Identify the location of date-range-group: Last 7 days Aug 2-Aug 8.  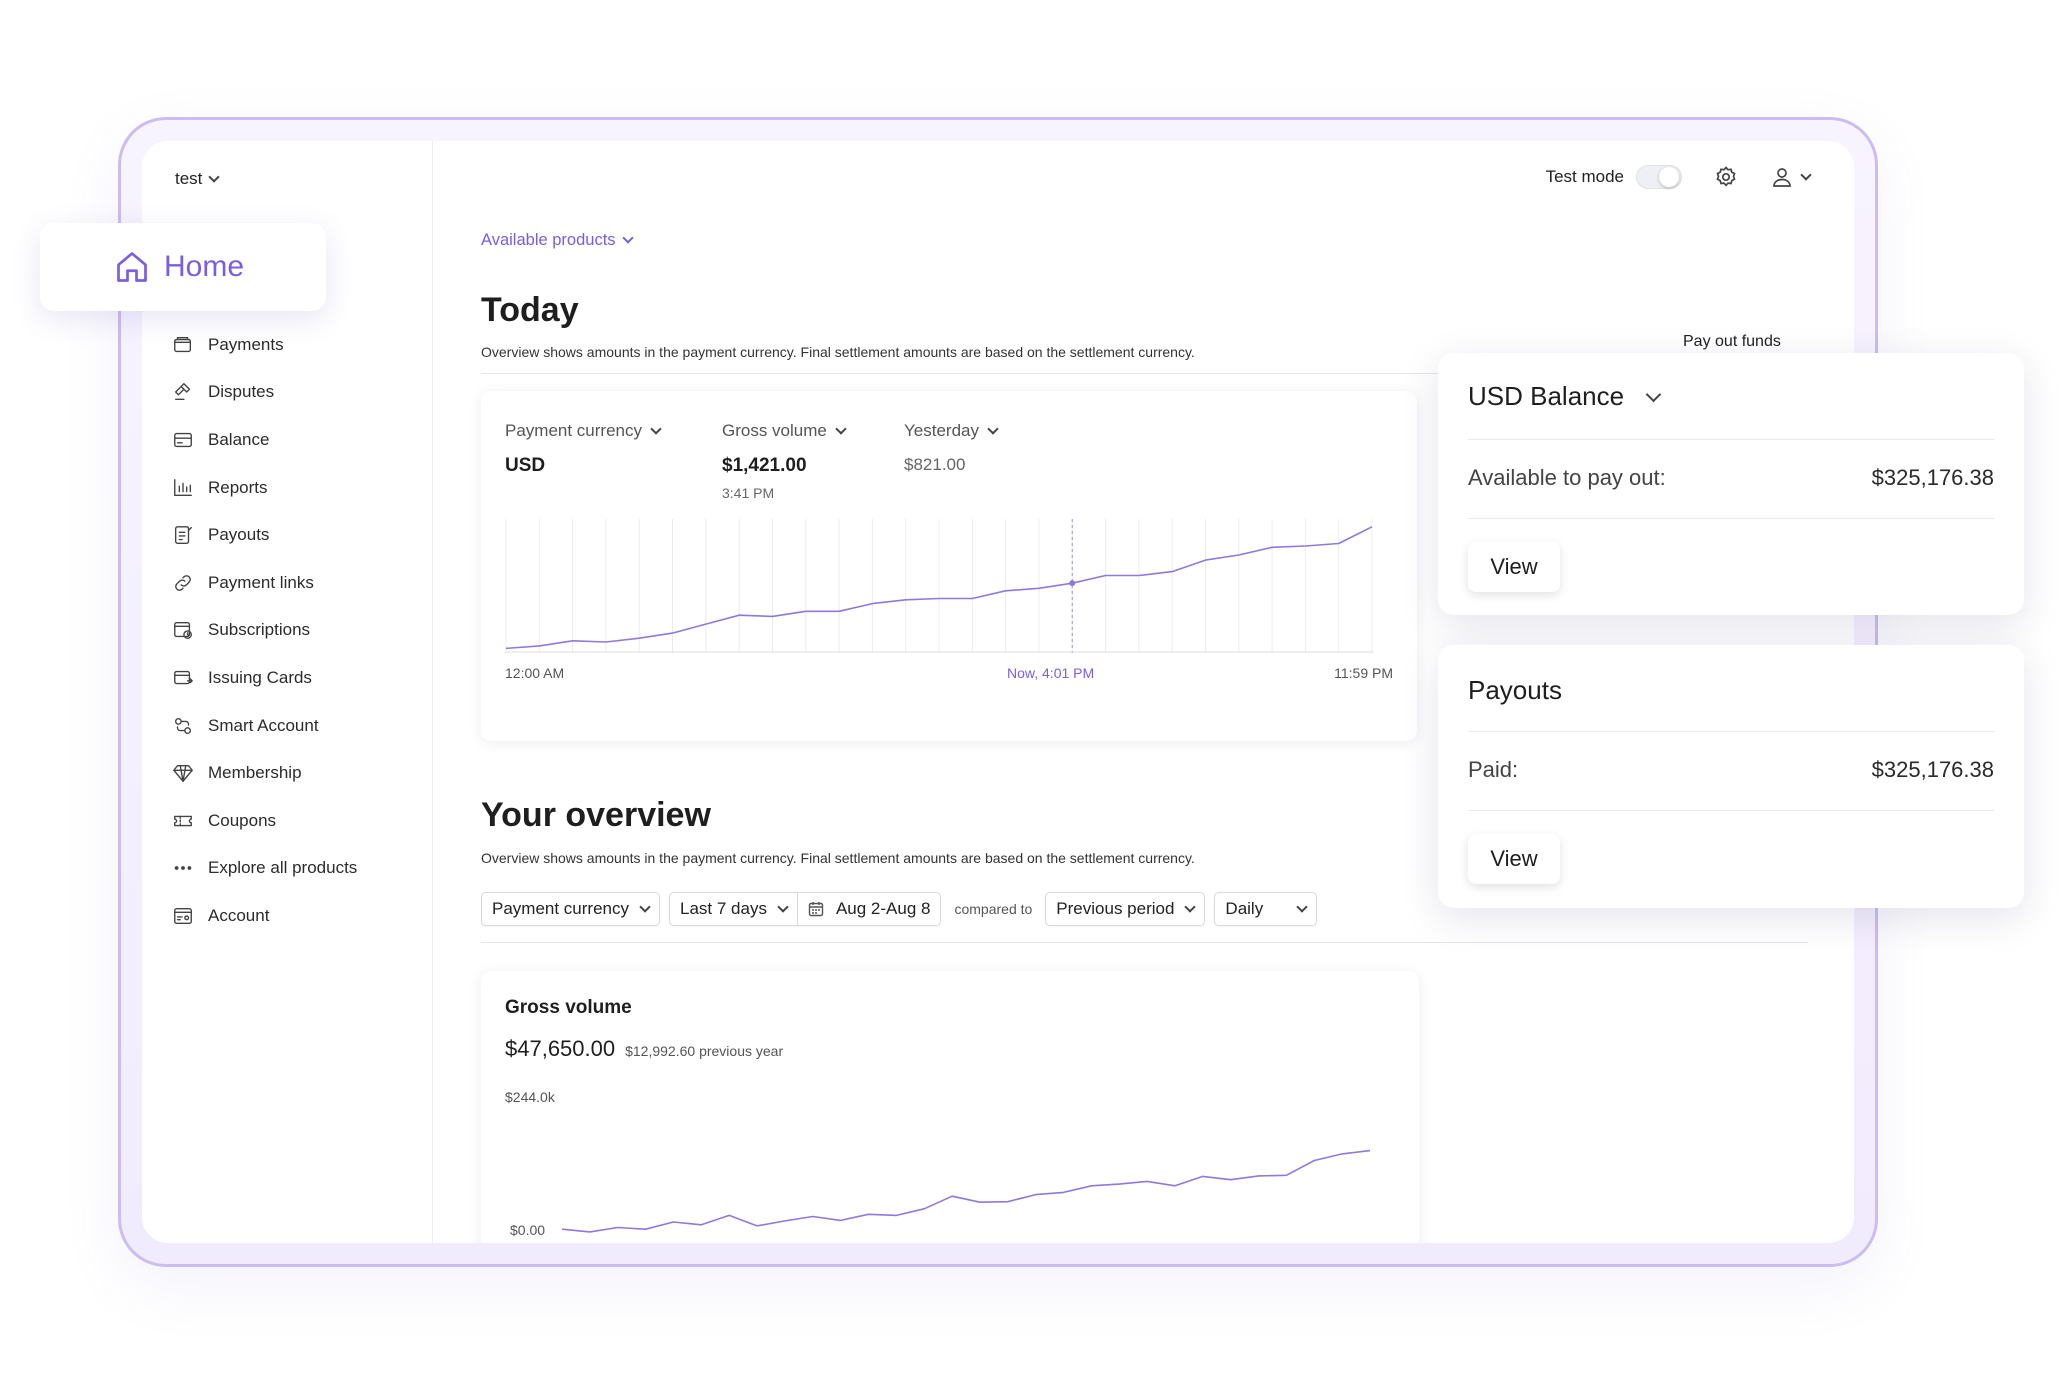
(805, 909).